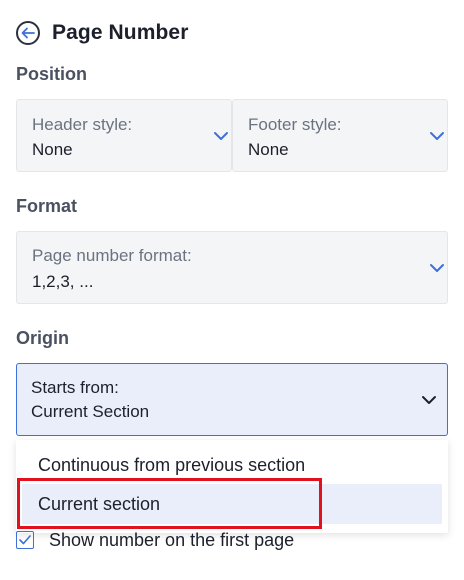 The image size is (464, 580). I want to click on back-button, so click(28, 33).